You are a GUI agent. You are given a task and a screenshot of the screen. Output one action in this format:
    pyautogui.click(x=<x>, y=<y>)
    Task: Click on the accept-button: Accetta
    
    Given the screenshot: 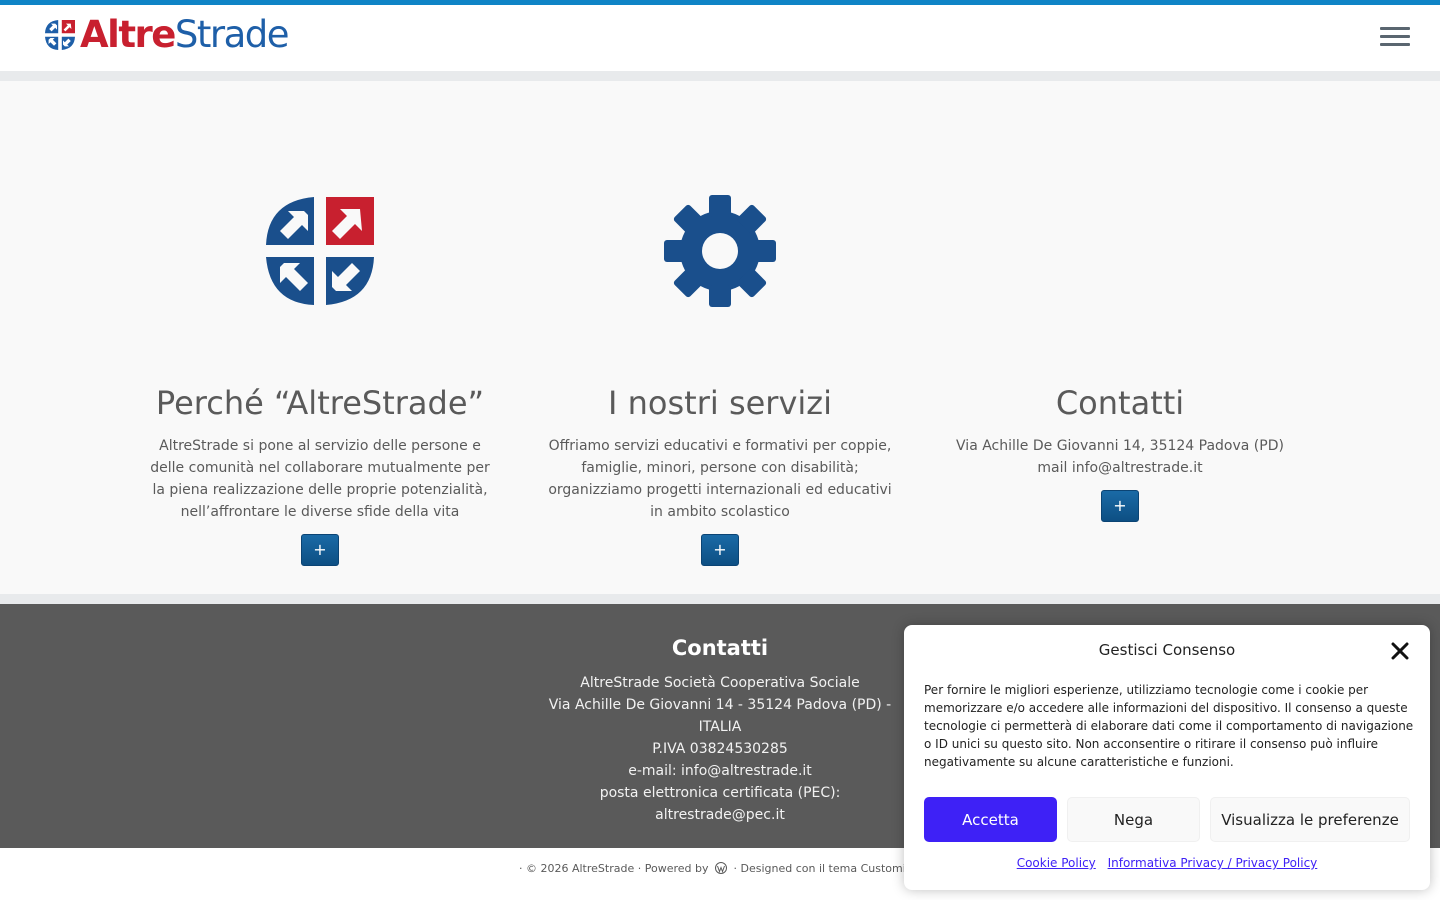 What is the action you would take?
    pyautogui.click(x=990, y=819)
    